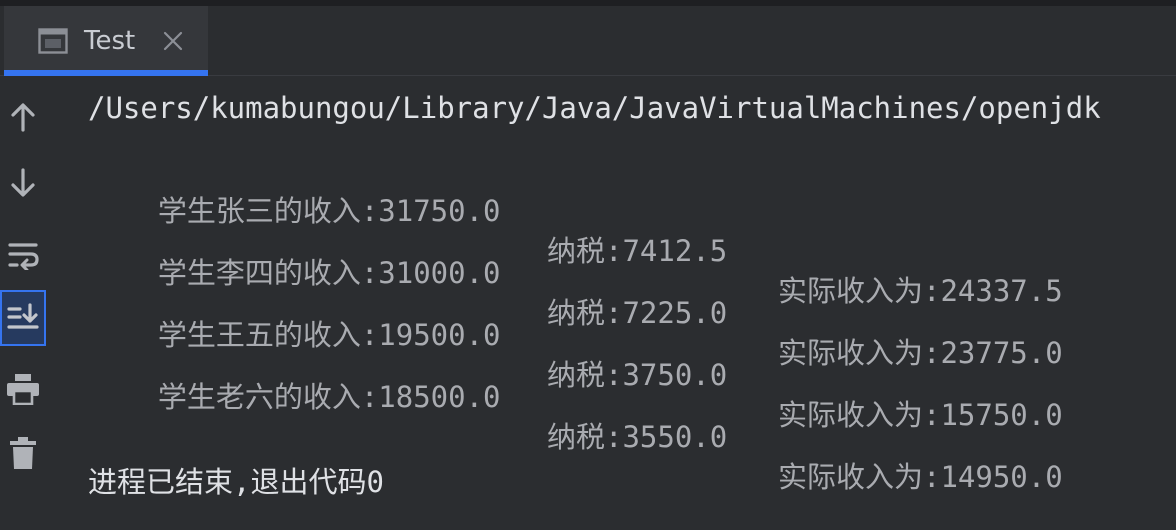 This screenshot has height=530, width=1176. I want to click on tab-test: Test, so click(106, 41).